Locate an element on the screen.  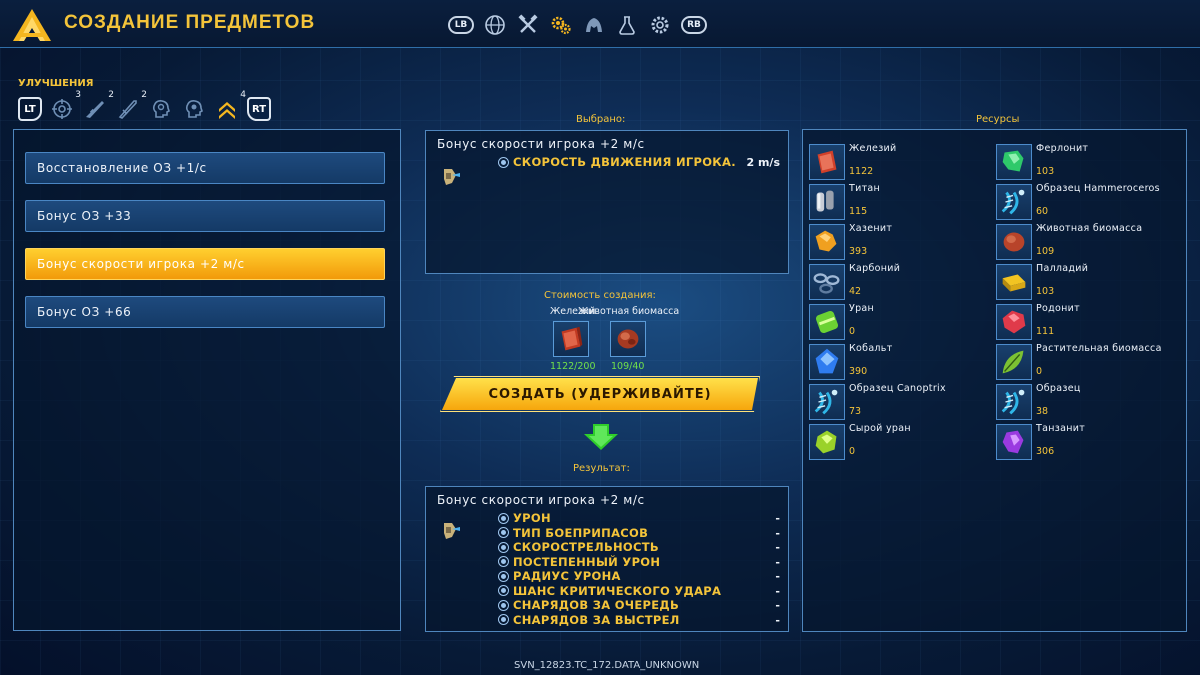
resource-name: Хазенит is located at coordinates (871, 228).